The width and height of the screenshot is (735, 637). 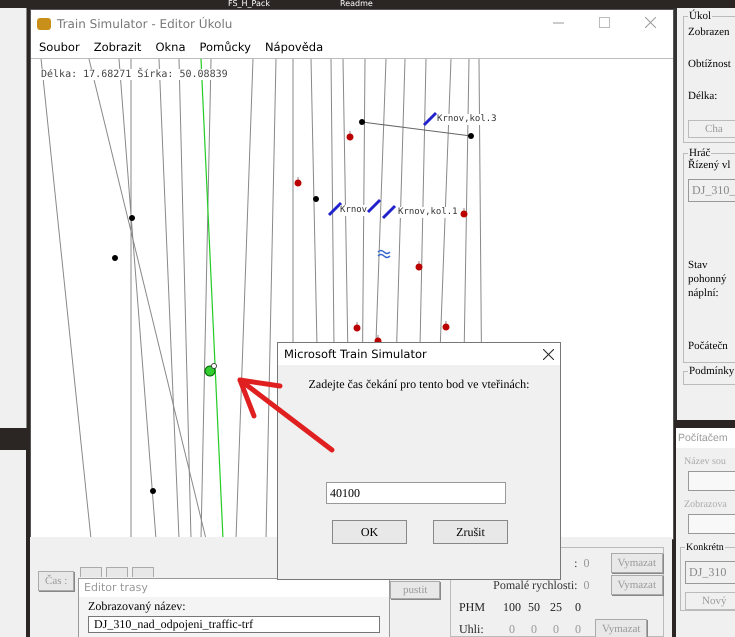 What do you see at coordinates (170, 47) in the screenshot?
I see `menu-item: Okna` at bounding box center [170, 47].